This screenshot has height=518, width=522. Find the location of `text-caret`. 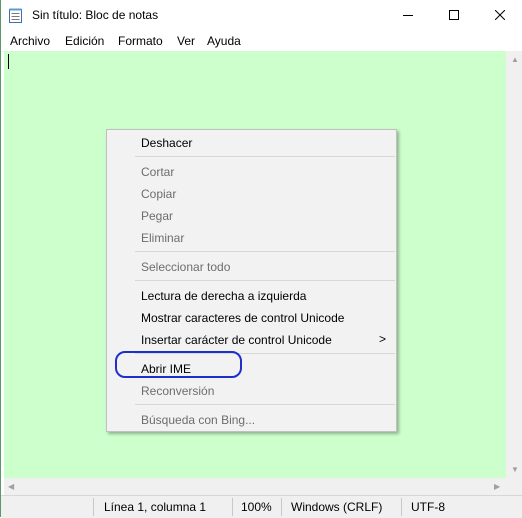

text-caret is located at coordinates (8, 61).